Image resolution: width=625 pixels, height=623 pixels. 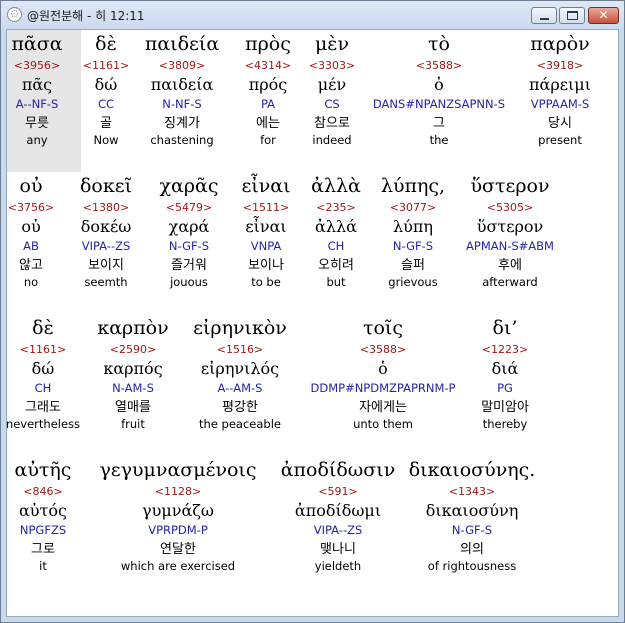 I want to click on word-cell: τὸ <3588> ὁ DANS#NPANZSAPNN-S 그 the, so click(x=439, y=89).